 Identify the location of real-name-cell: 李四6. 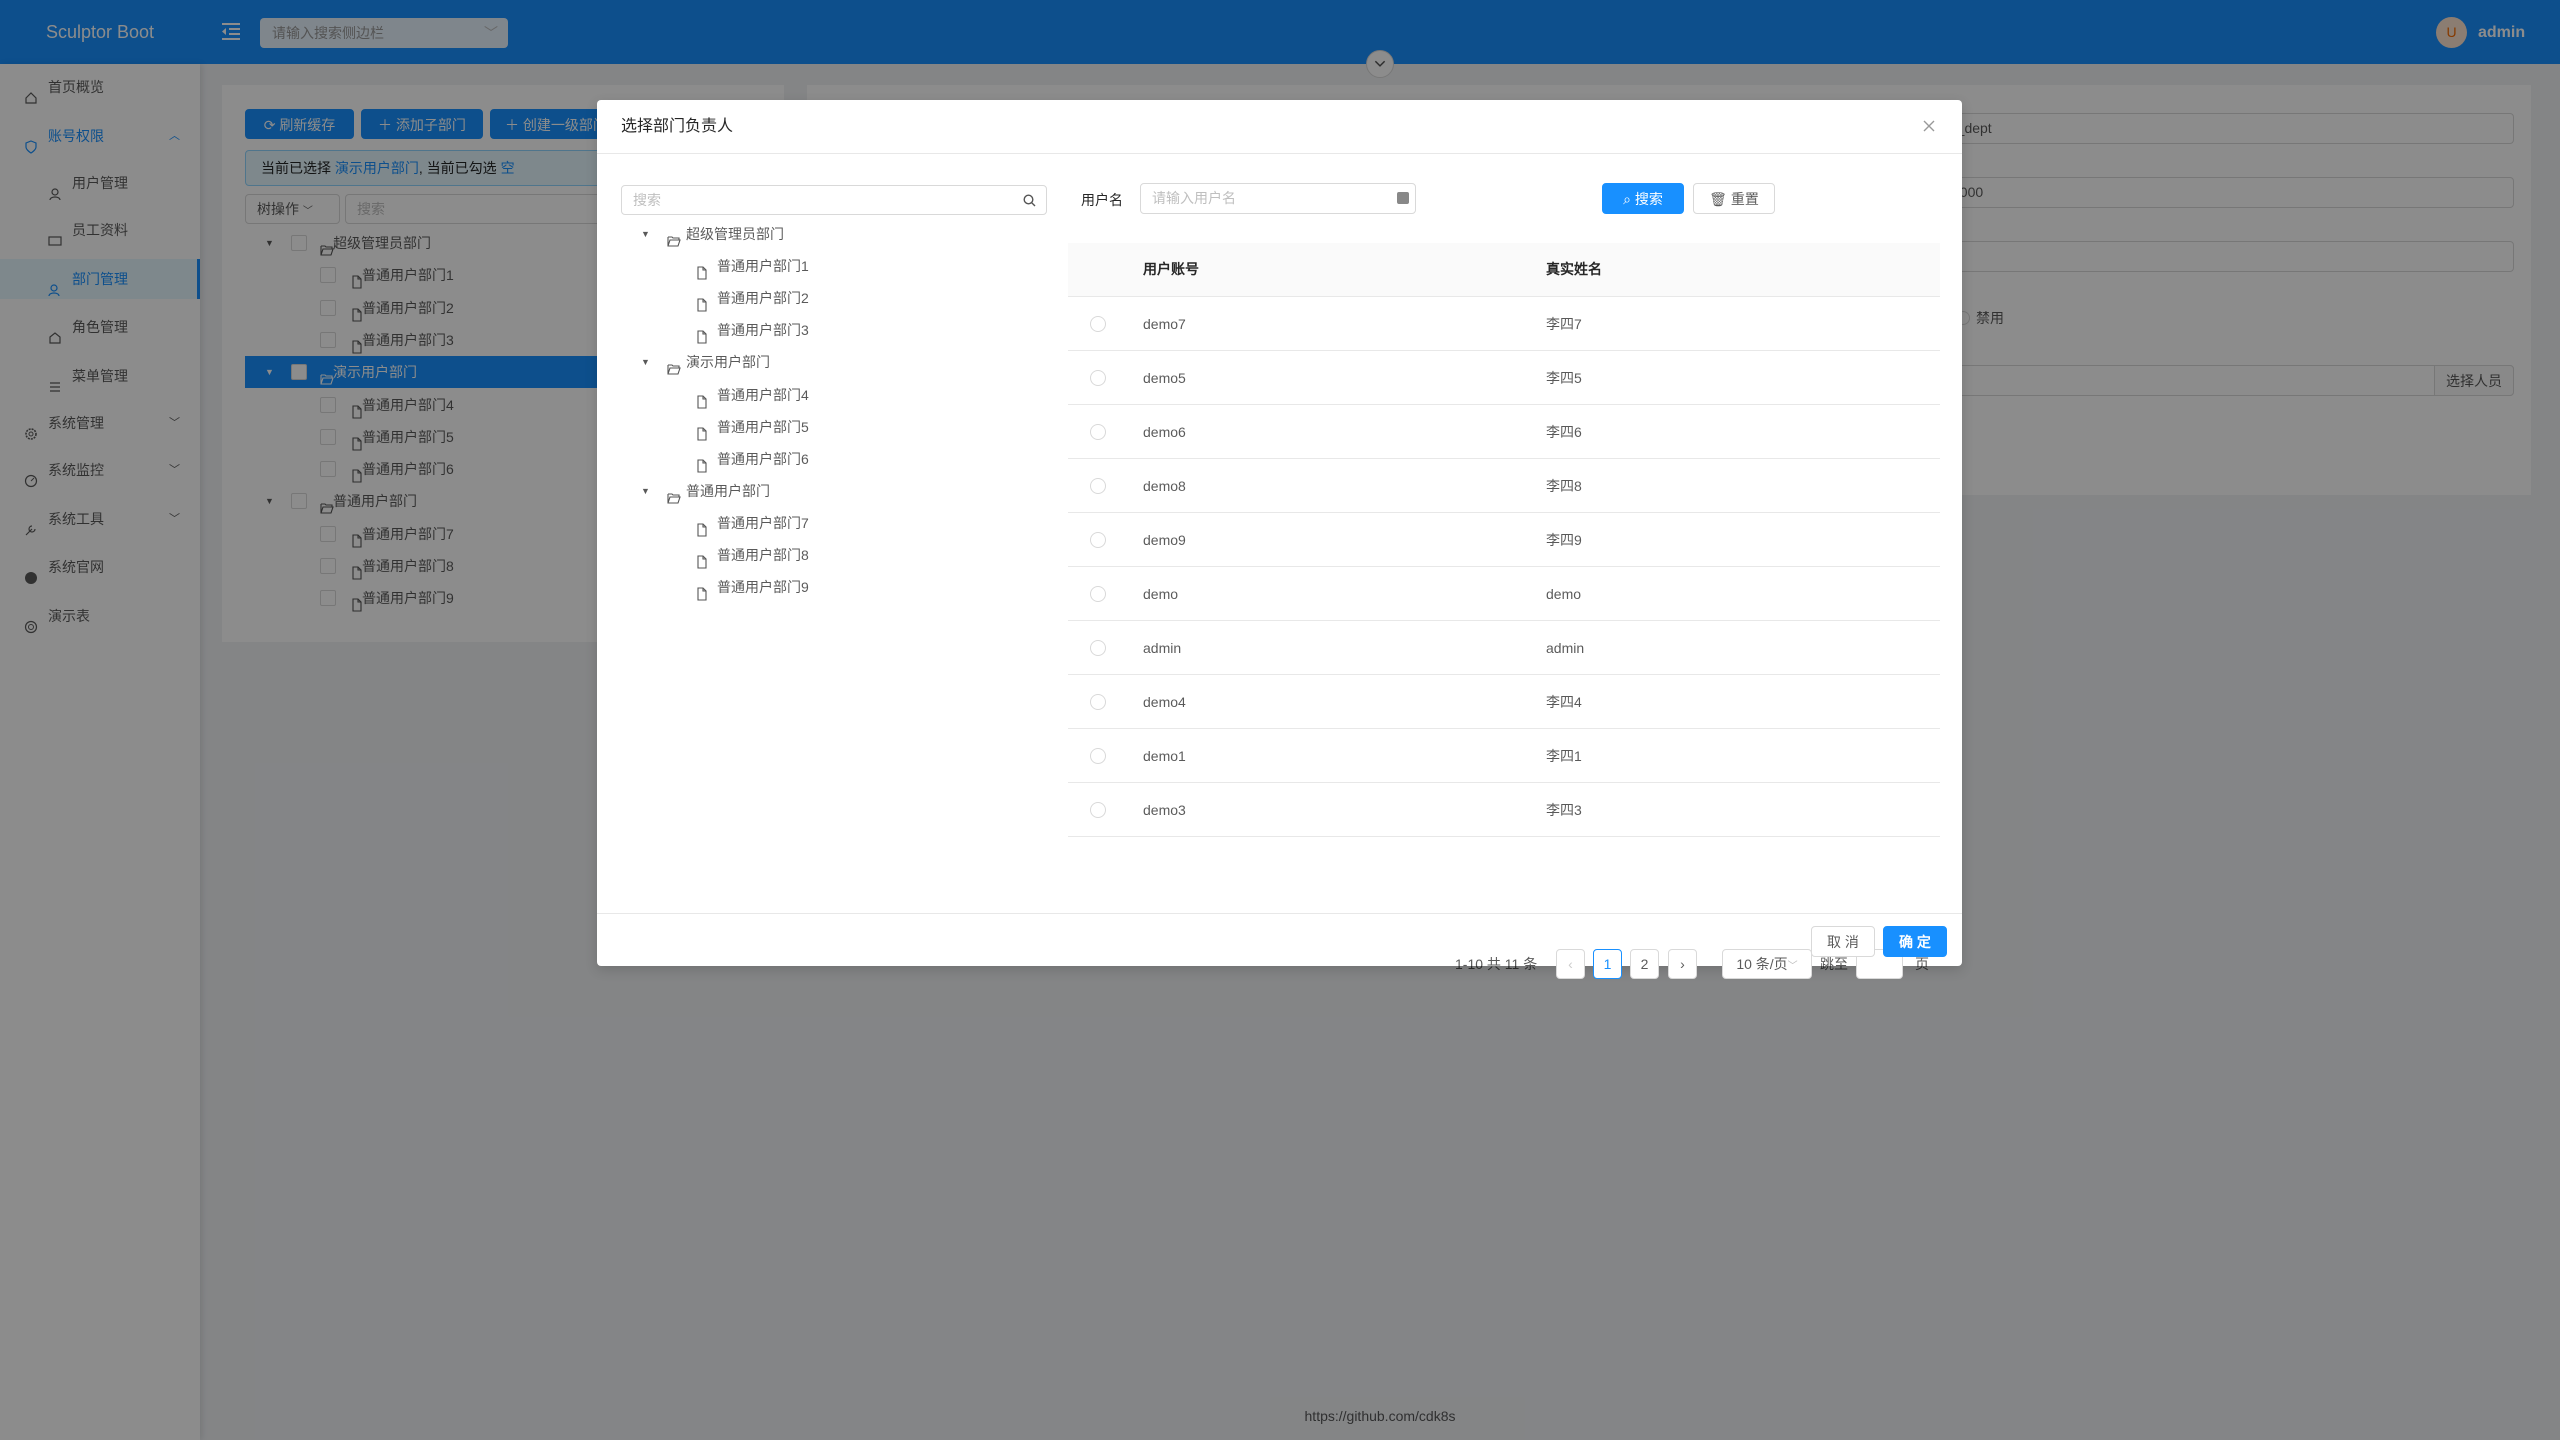
(1564, 432).